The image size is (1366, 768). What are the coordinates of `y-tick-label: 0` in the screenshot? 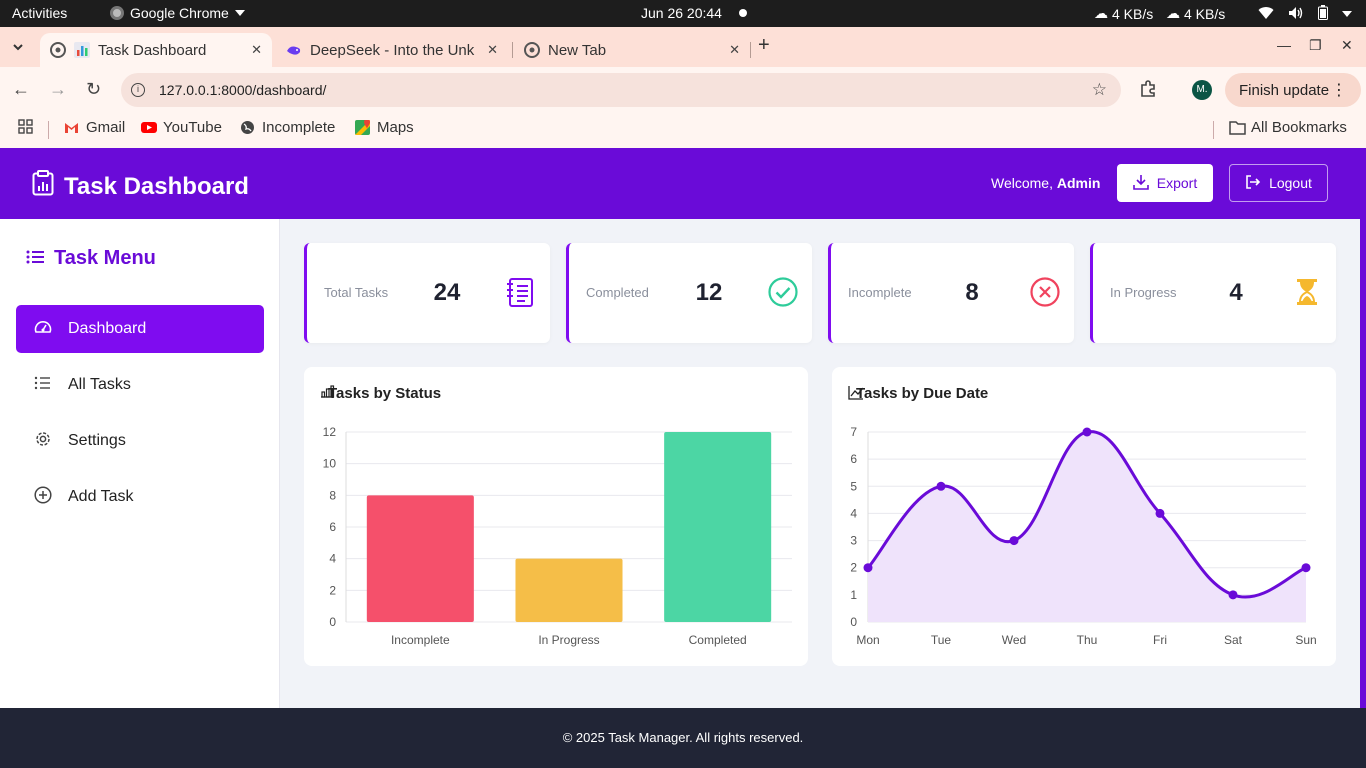 It's located at (332, 622).